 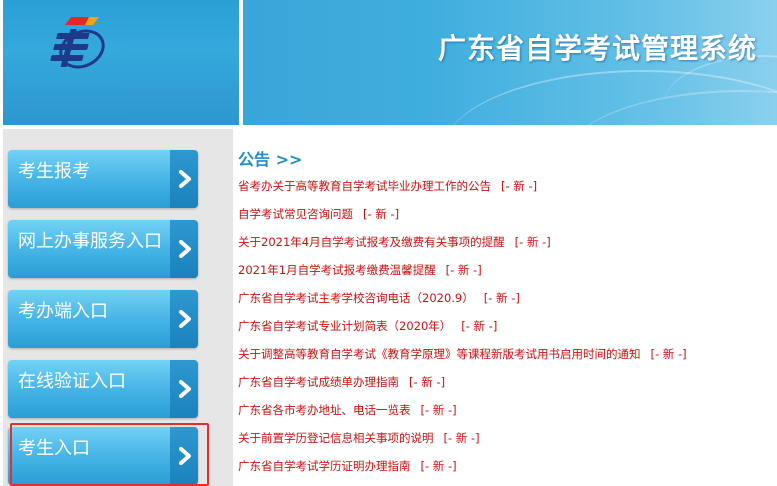 I want to click on list-item: 广东省自学考试主考学校咨询电话（2020.9） [- 新 -], so click(x=505, y=302).